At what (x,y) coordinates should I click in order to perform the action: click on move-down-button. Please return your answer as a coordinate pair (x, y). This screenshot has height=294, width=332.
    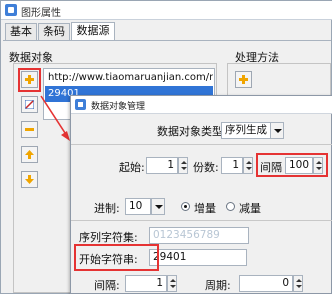
    Looking at the image, I should click on (29, 179).